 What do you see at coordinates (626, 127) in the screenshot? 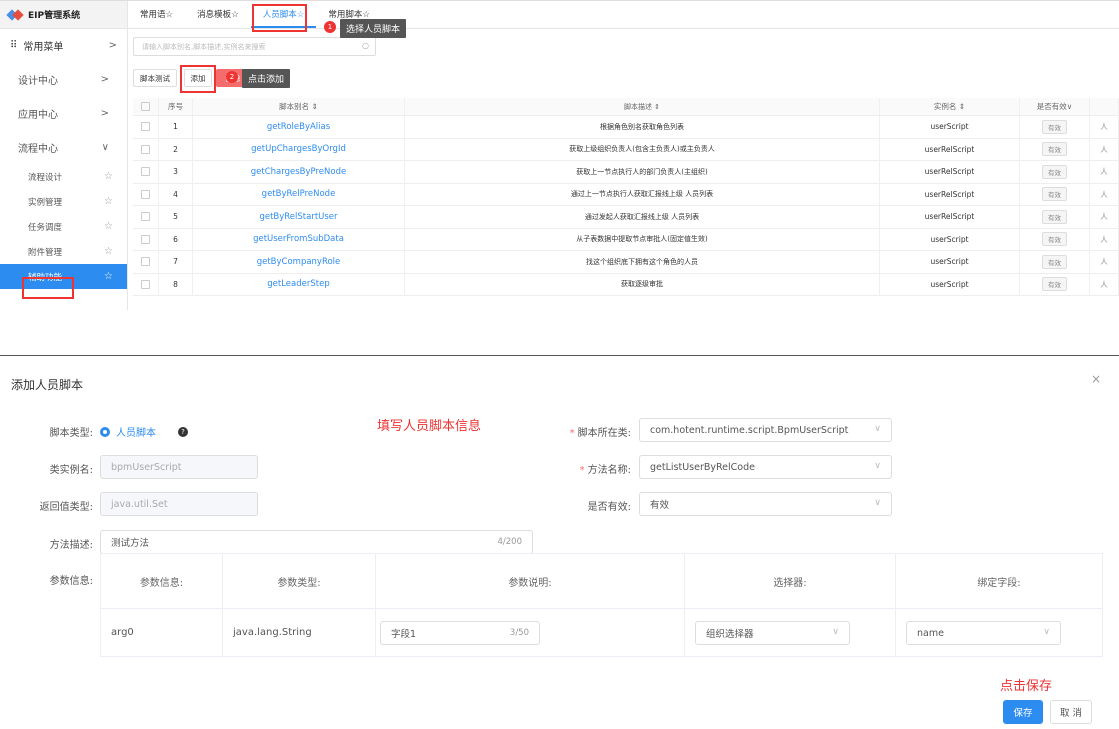
I see `table-row: 1 getRoleByAlias 根据角色别名获取角色列表 userScript 有效 人` at bounding box center [626, 127].